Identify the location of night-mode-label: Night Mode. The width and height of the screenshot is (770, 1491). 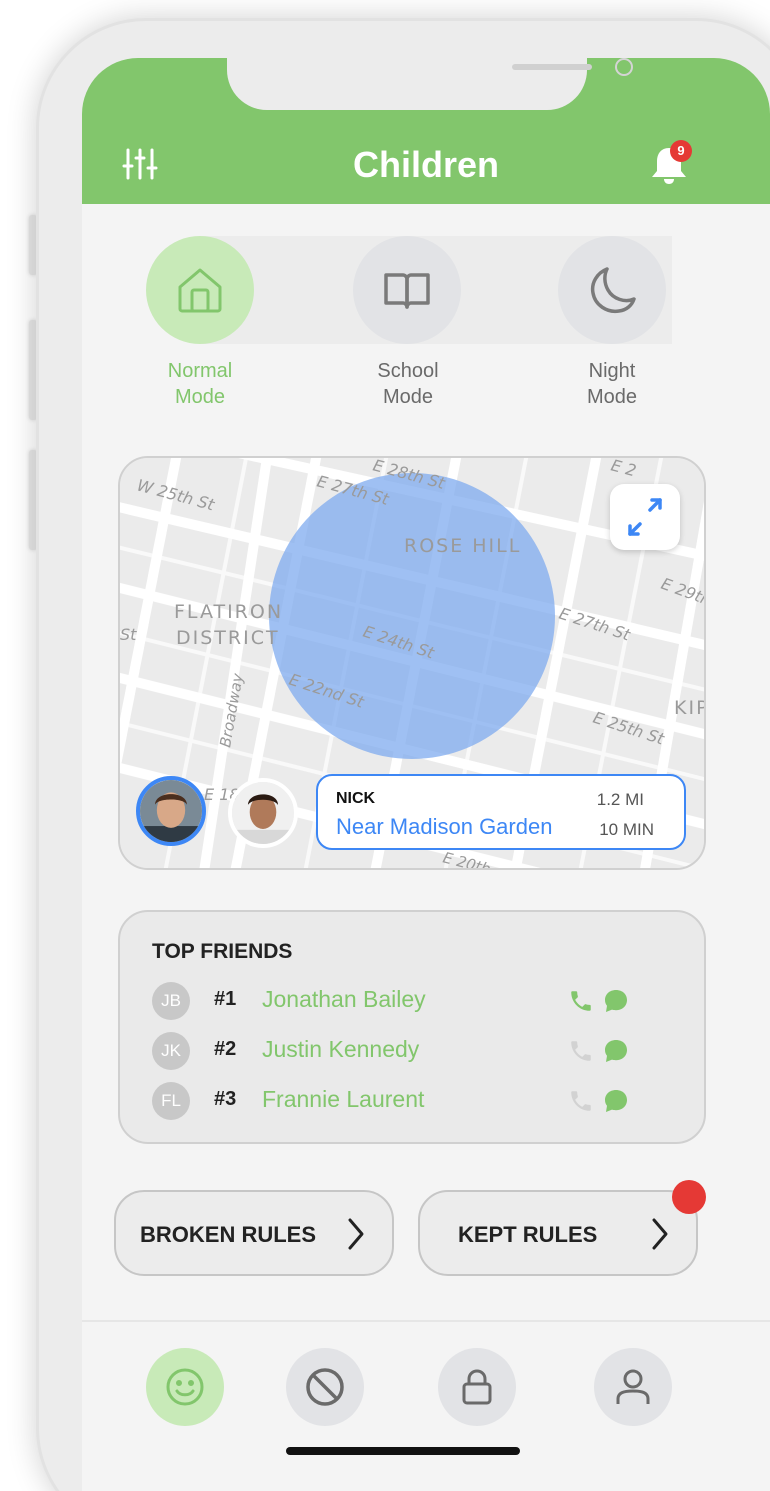
(612, 384).